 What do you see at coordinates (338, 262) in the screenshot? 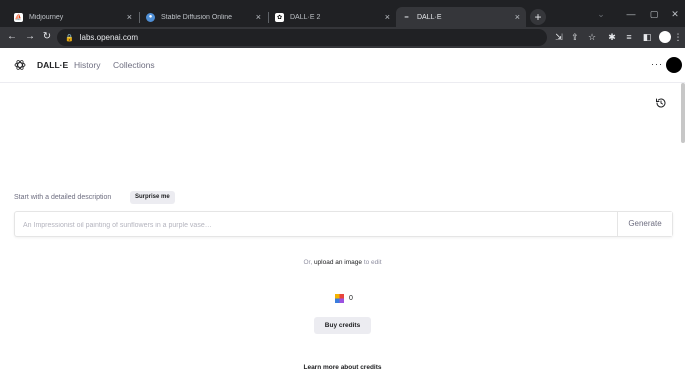
I see `upload-image-link: upload an image` at bounding box center [338, 262].